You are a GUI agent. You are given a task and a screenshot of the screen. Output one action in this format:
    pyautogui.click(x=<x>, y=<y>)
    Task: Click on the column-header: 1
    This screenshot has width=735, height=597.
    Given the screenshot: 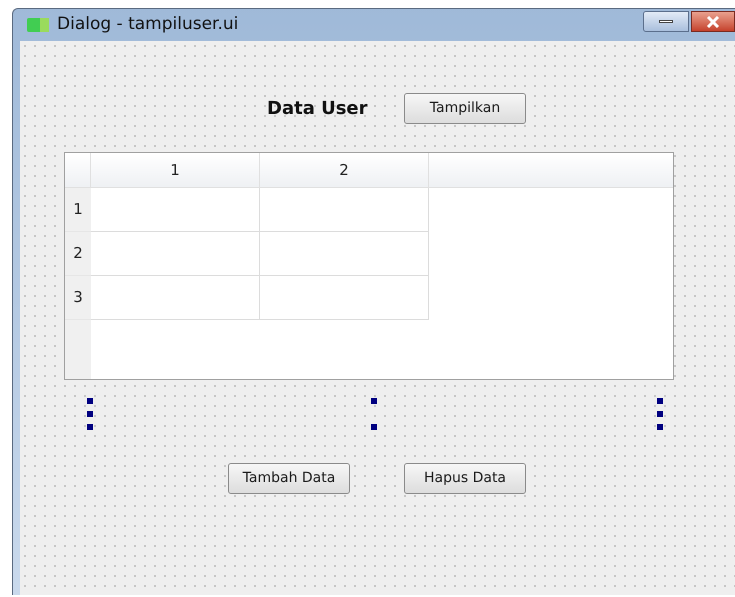 What is the action you would take?
    pyautogui.click(x=175, y=170)
    